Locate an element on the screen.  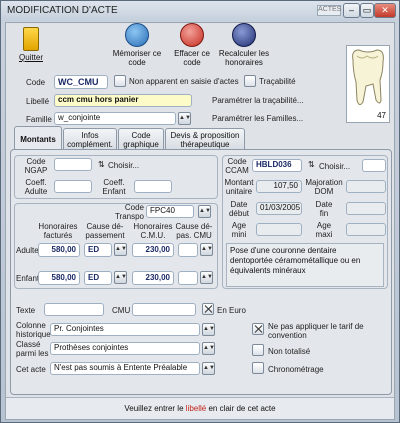
exit-door-icon is located at coordinates (31, 39).